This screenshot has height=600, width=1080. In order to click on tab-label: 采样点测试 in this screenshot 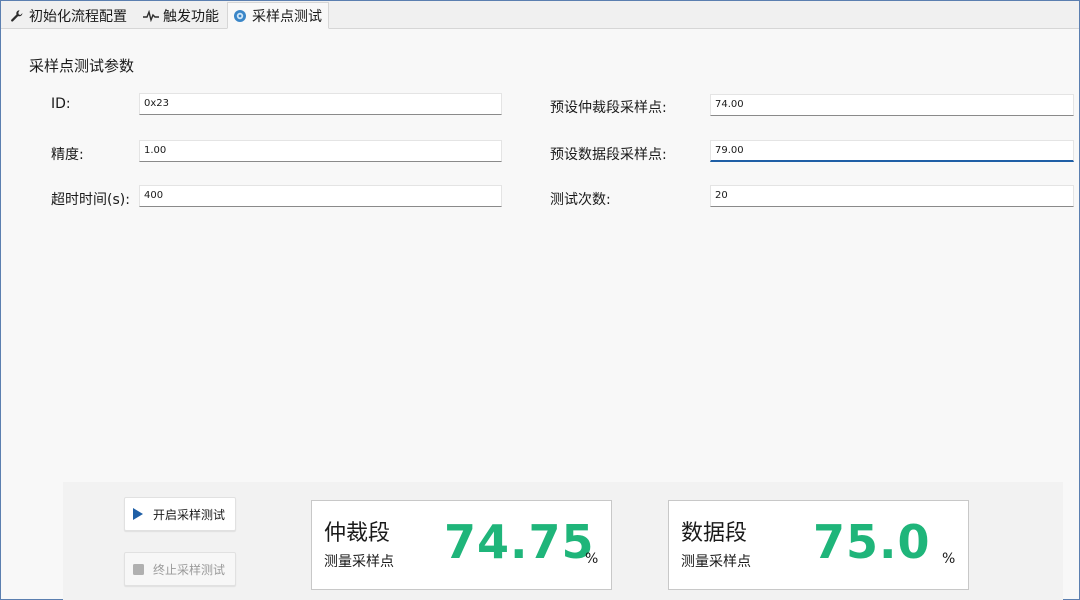, I will do `click(287, 16)`.